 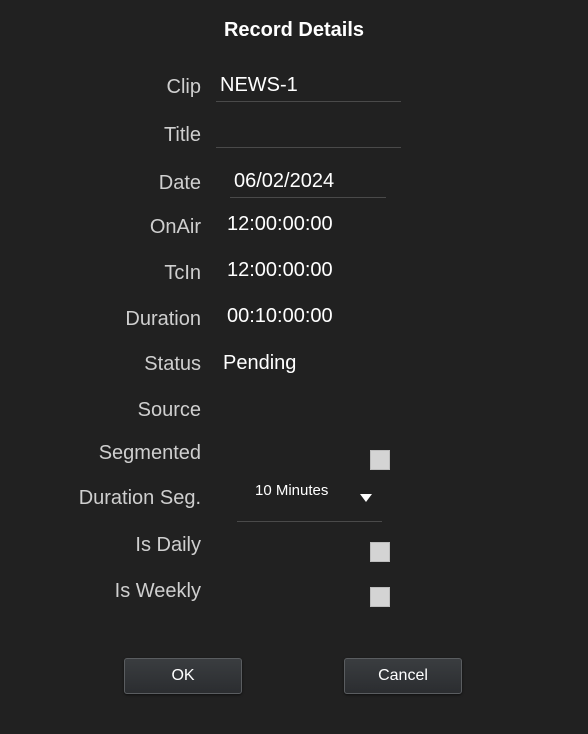 What do you see at coordinates (380, 460) in the screenshot?
I see `segmented-checkbox` at bounding box center [380, 460].